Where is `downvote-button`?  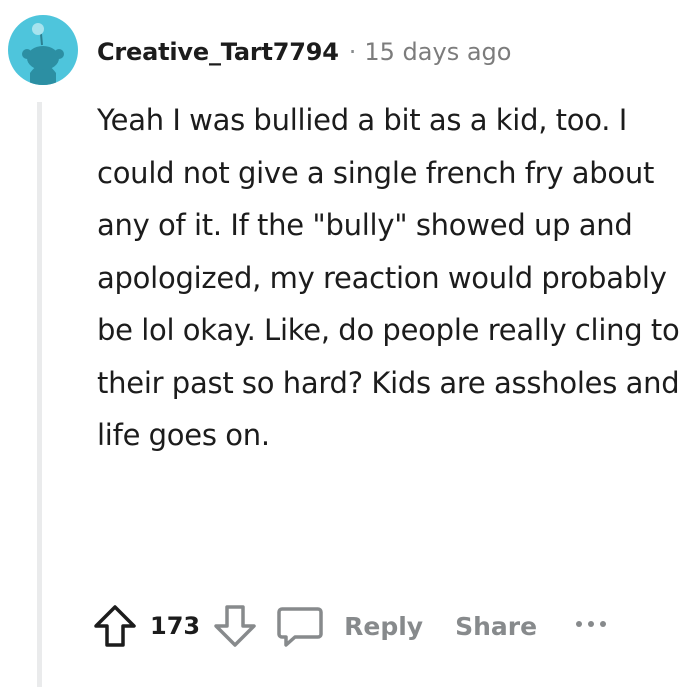 downvote-button is located at coordinates (235, 626).